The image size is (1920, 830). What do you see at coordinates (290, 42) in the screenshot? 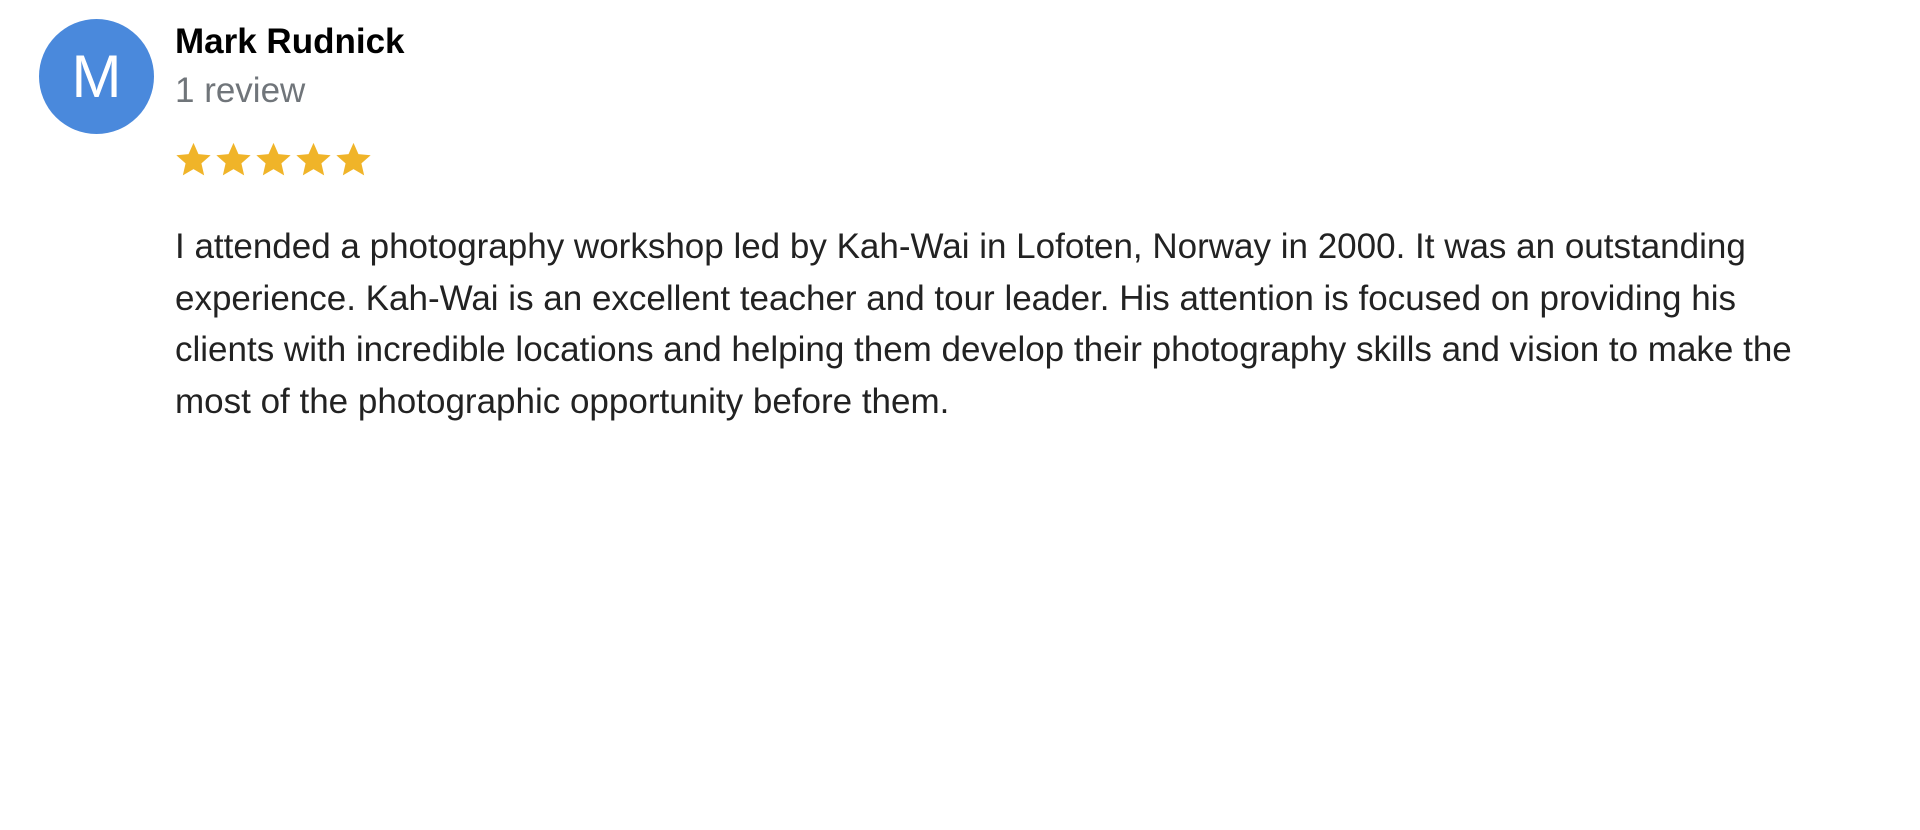
I see `reviewer-name: Mark Rudnick` at bounding box center [290, 42].